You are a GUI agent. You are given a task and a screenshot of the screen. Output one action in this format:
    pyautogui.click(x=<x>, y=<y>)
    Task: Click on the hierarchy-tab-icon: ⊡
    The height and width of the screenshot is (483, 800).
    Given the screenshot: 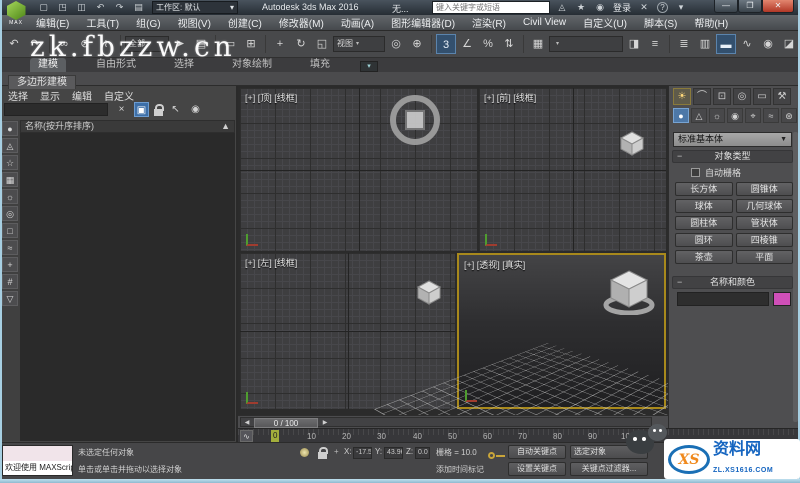 What is the action you would take?
    pyautogui.click(x=722, y=96)
    